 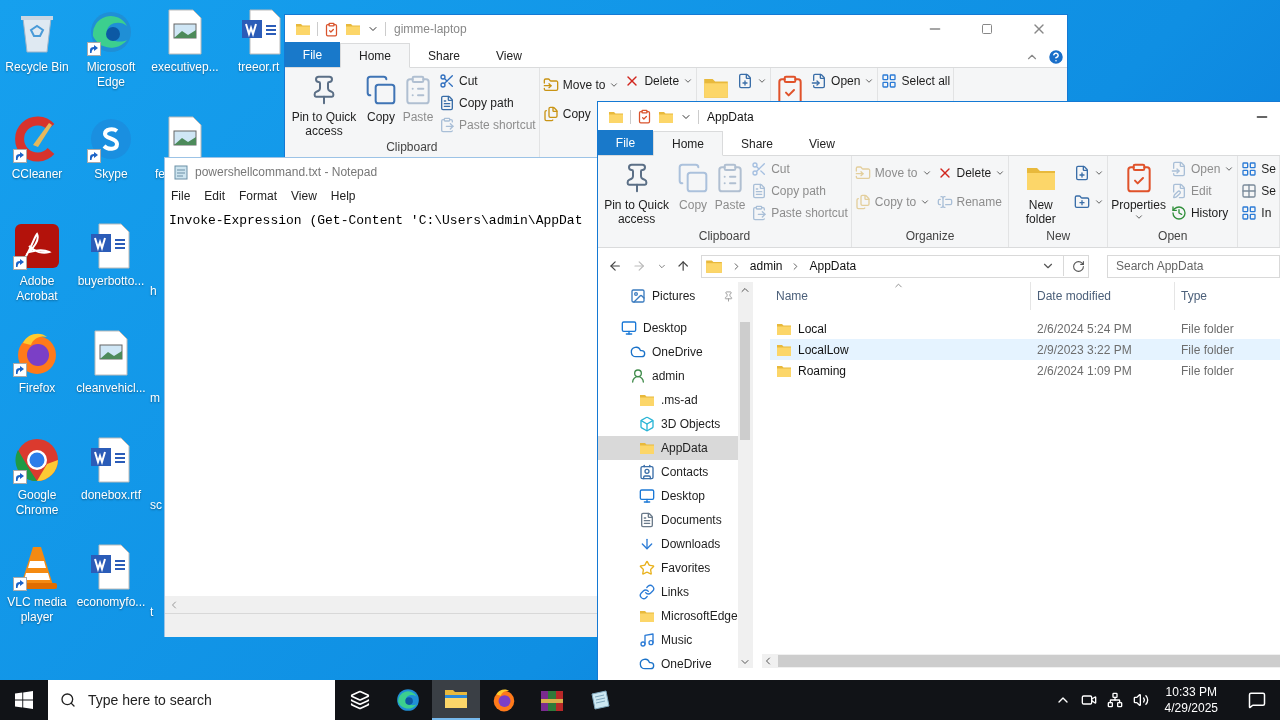 I want to click on ribbon-button: History, so click(x=1199, y=213).